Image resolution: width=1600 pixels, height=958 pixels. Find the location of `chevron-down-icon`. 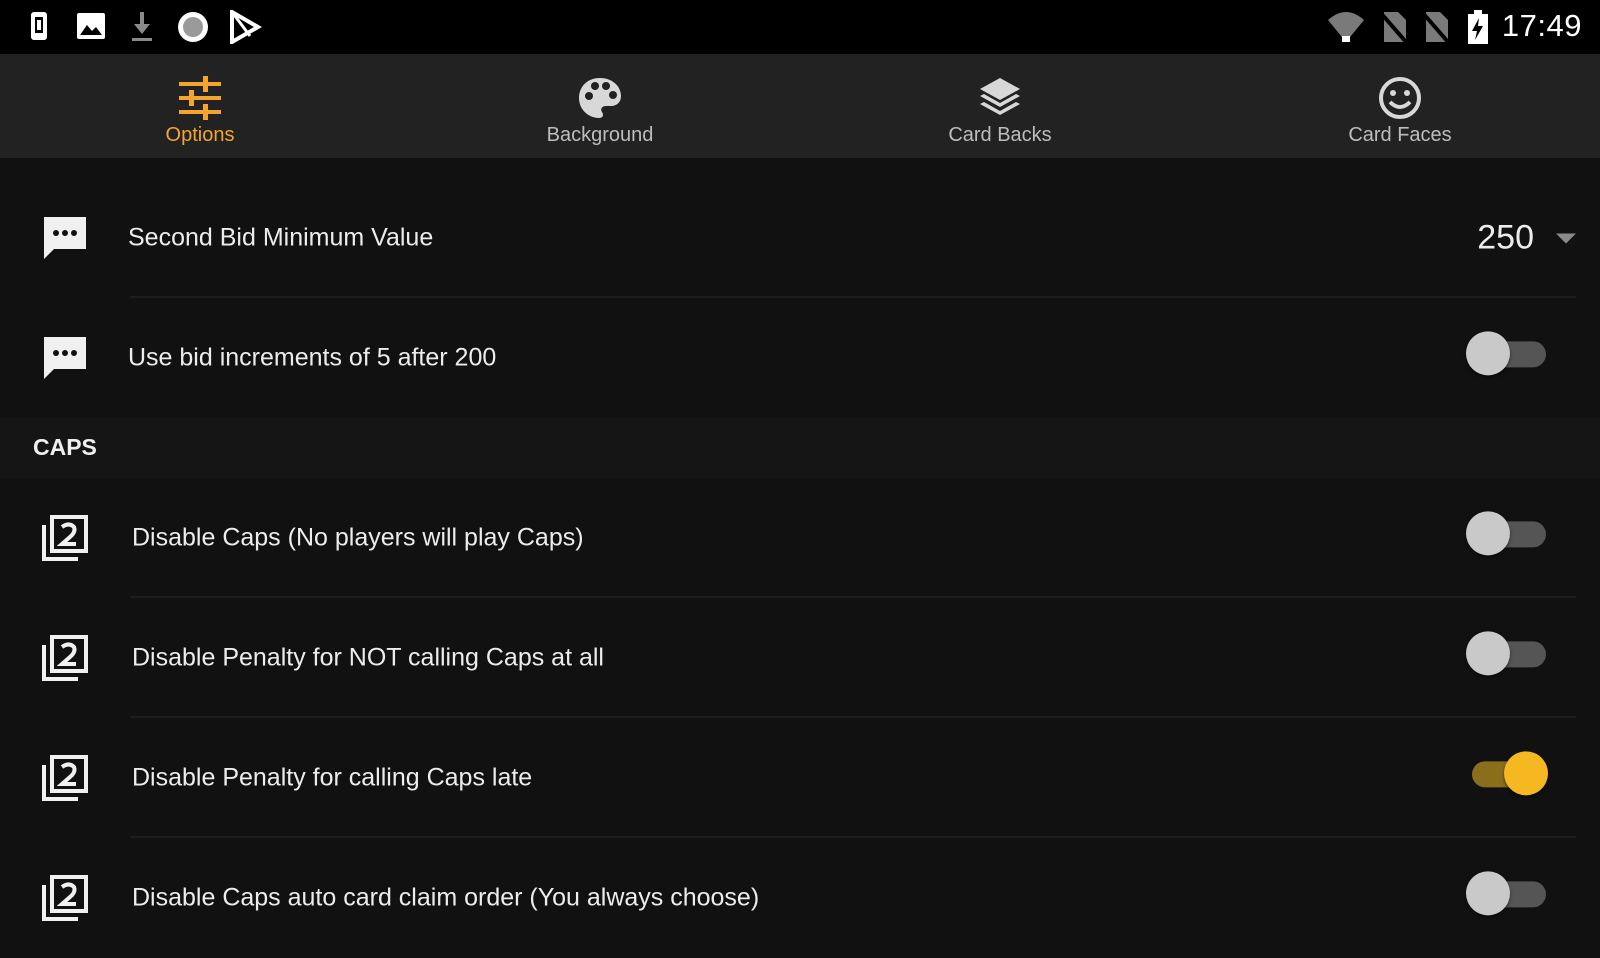

chevron-down-icon is located at coordinates (1566, 238).